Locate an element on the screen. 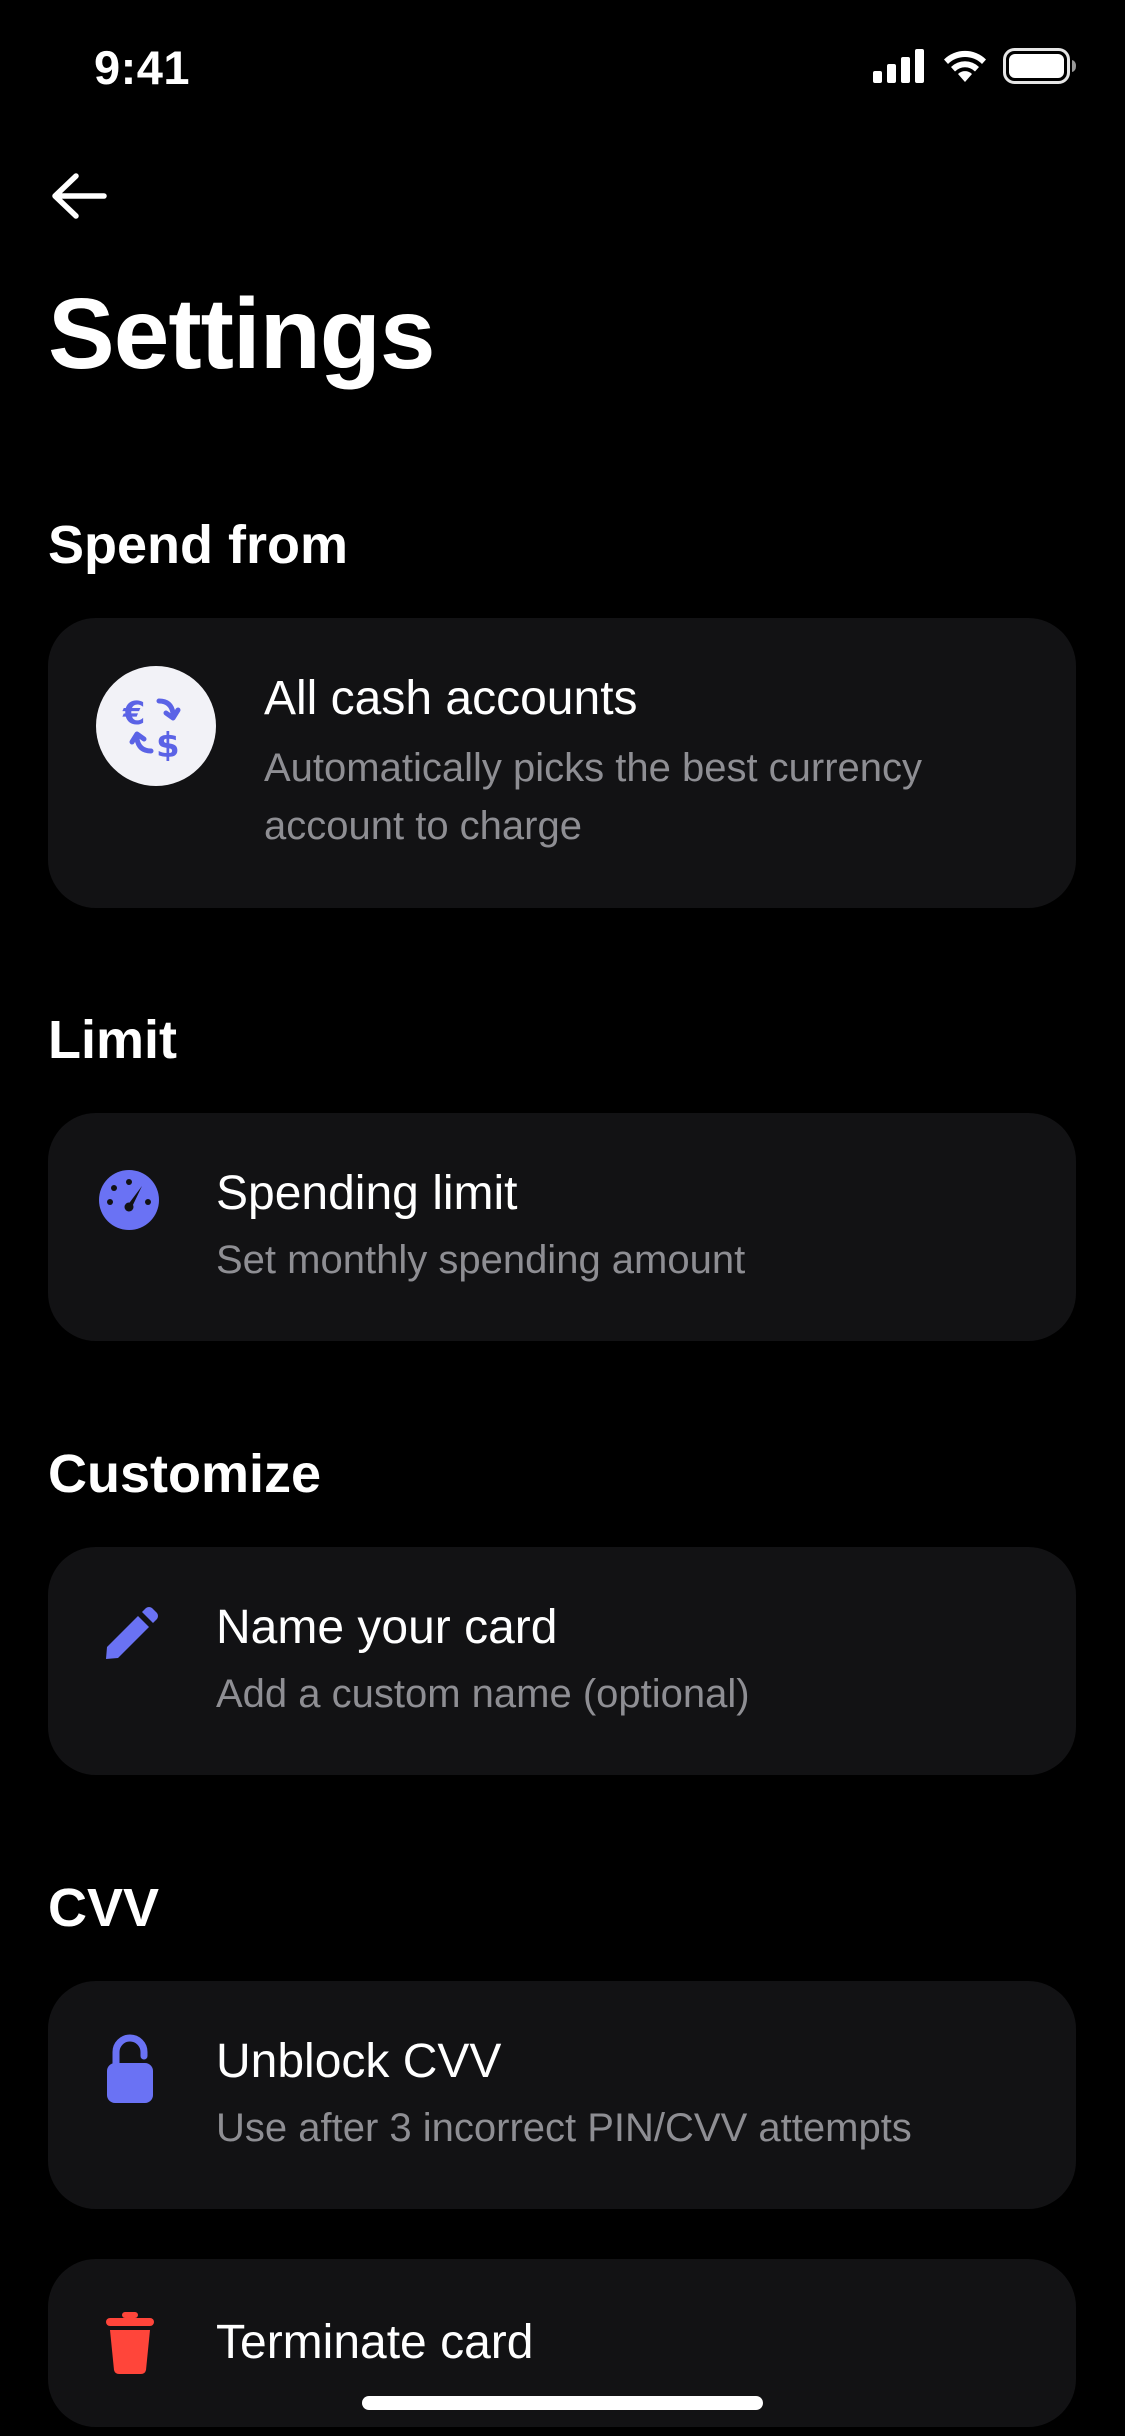 The height and width of the screenshot is (2436, 1125). wifi-icon is located at coordinates (965, 68).